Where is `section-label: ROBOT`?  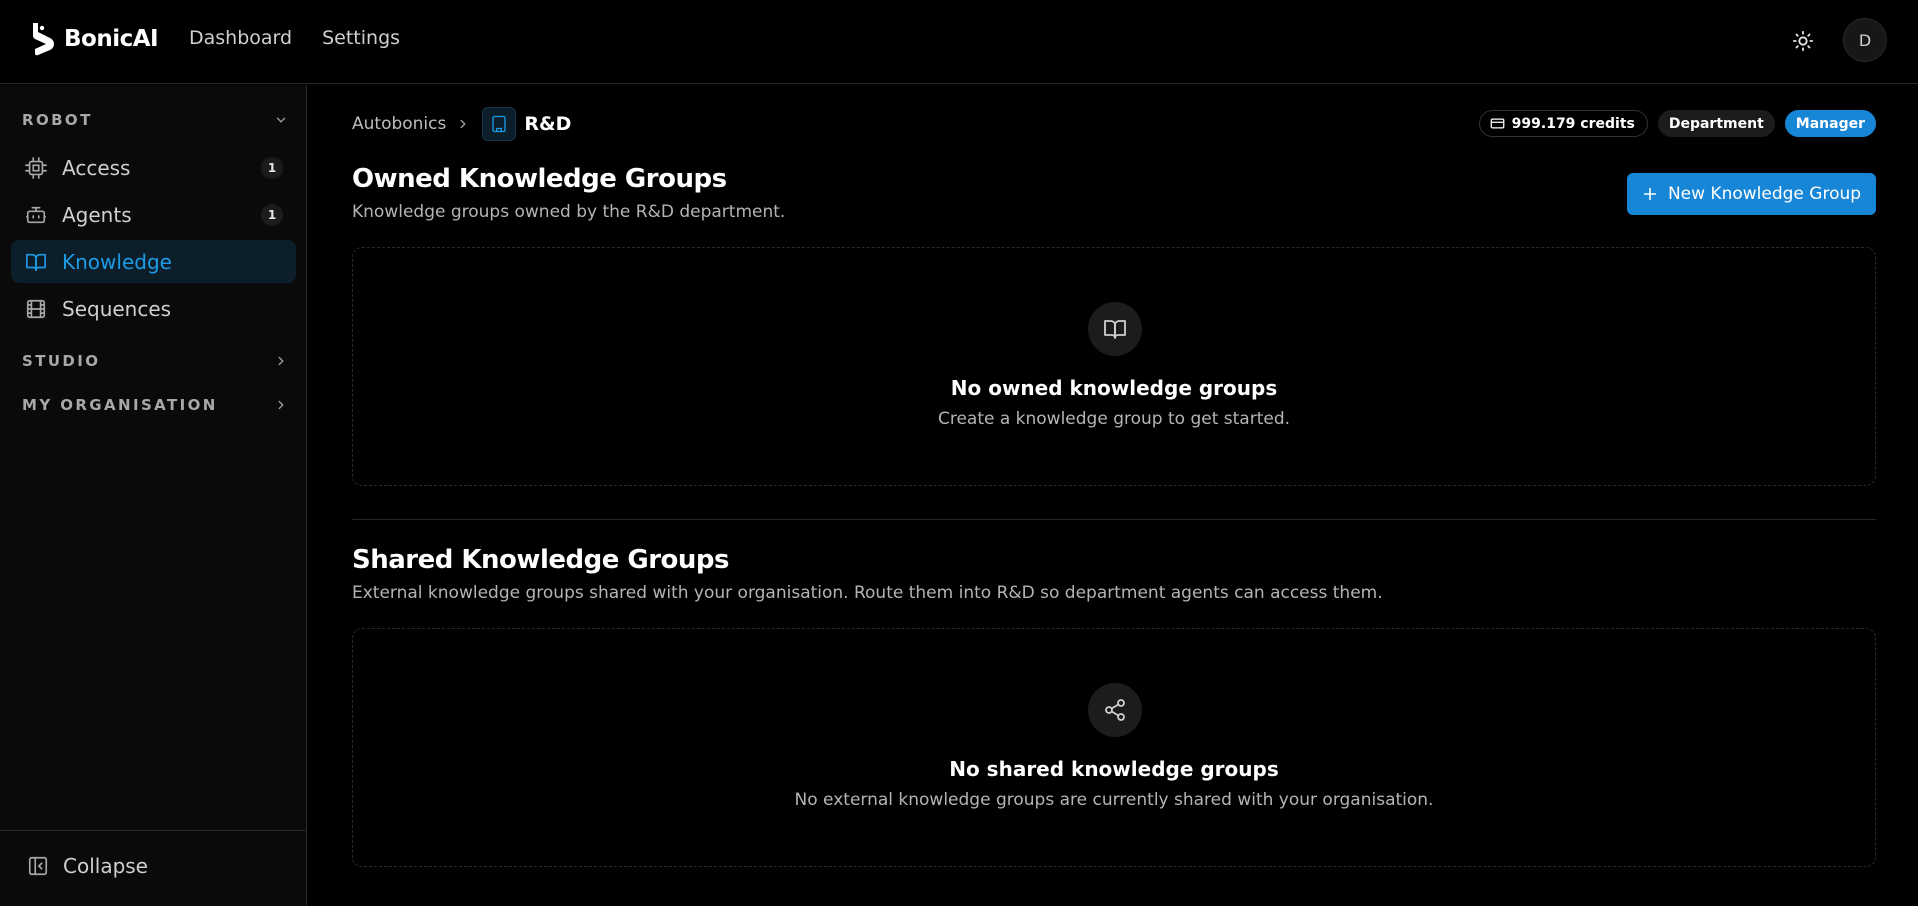 section-label: ROBOT is located at coordinates (57, 120).